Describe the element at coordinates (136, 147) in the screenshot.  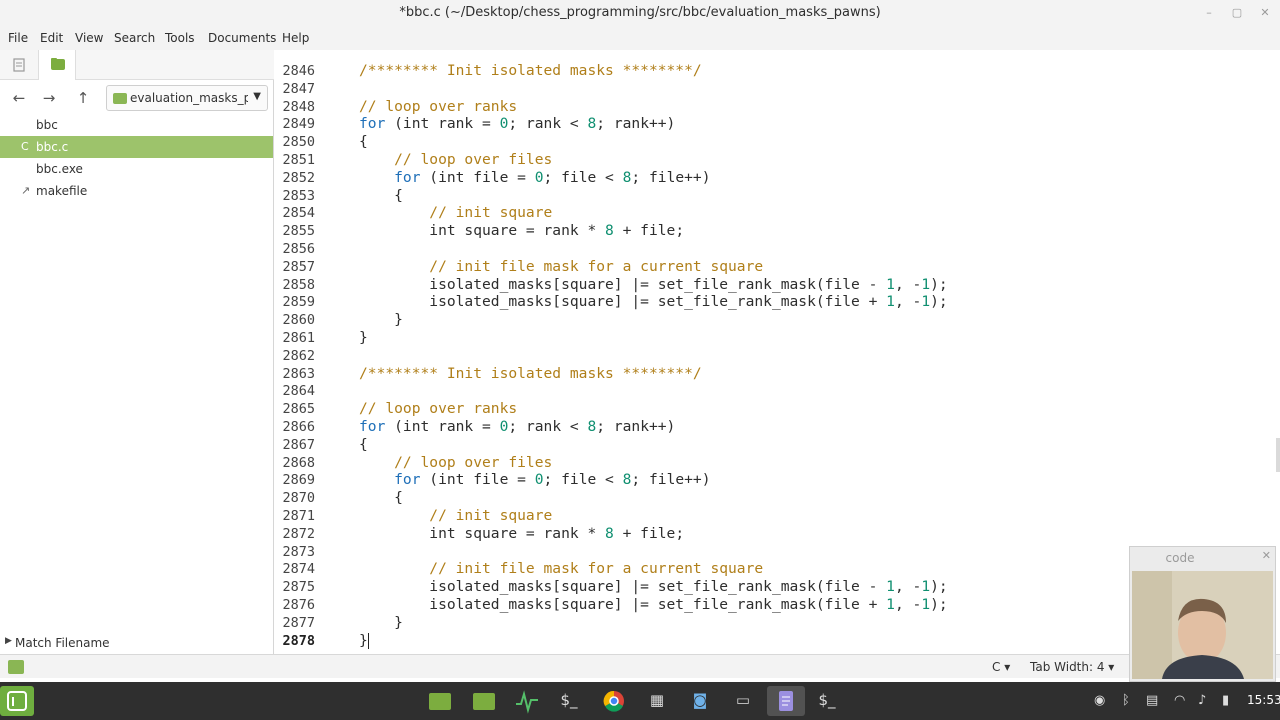
I see `file-list-item: Cbbc.c` at that location.